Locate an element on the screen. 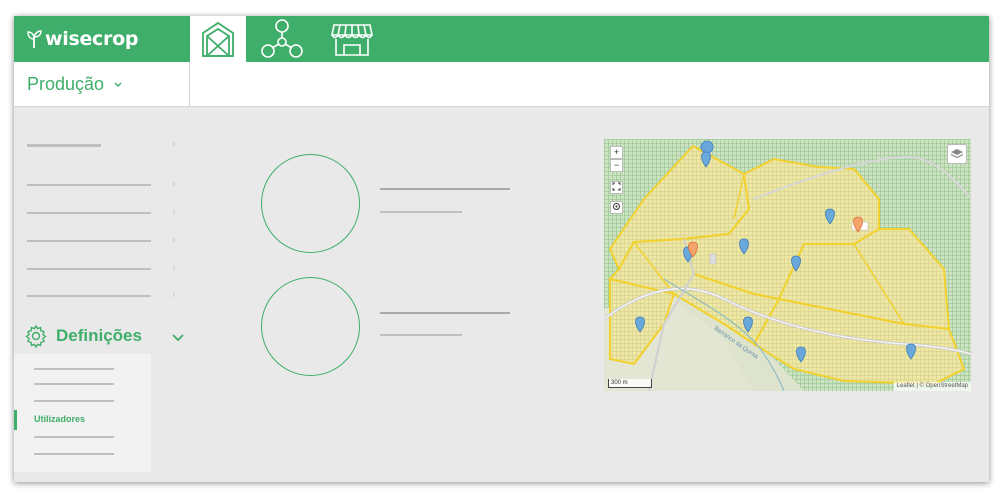 This screenshot has height=496, width=1005. greenhouse-icon is located at coordinates (218, 39).